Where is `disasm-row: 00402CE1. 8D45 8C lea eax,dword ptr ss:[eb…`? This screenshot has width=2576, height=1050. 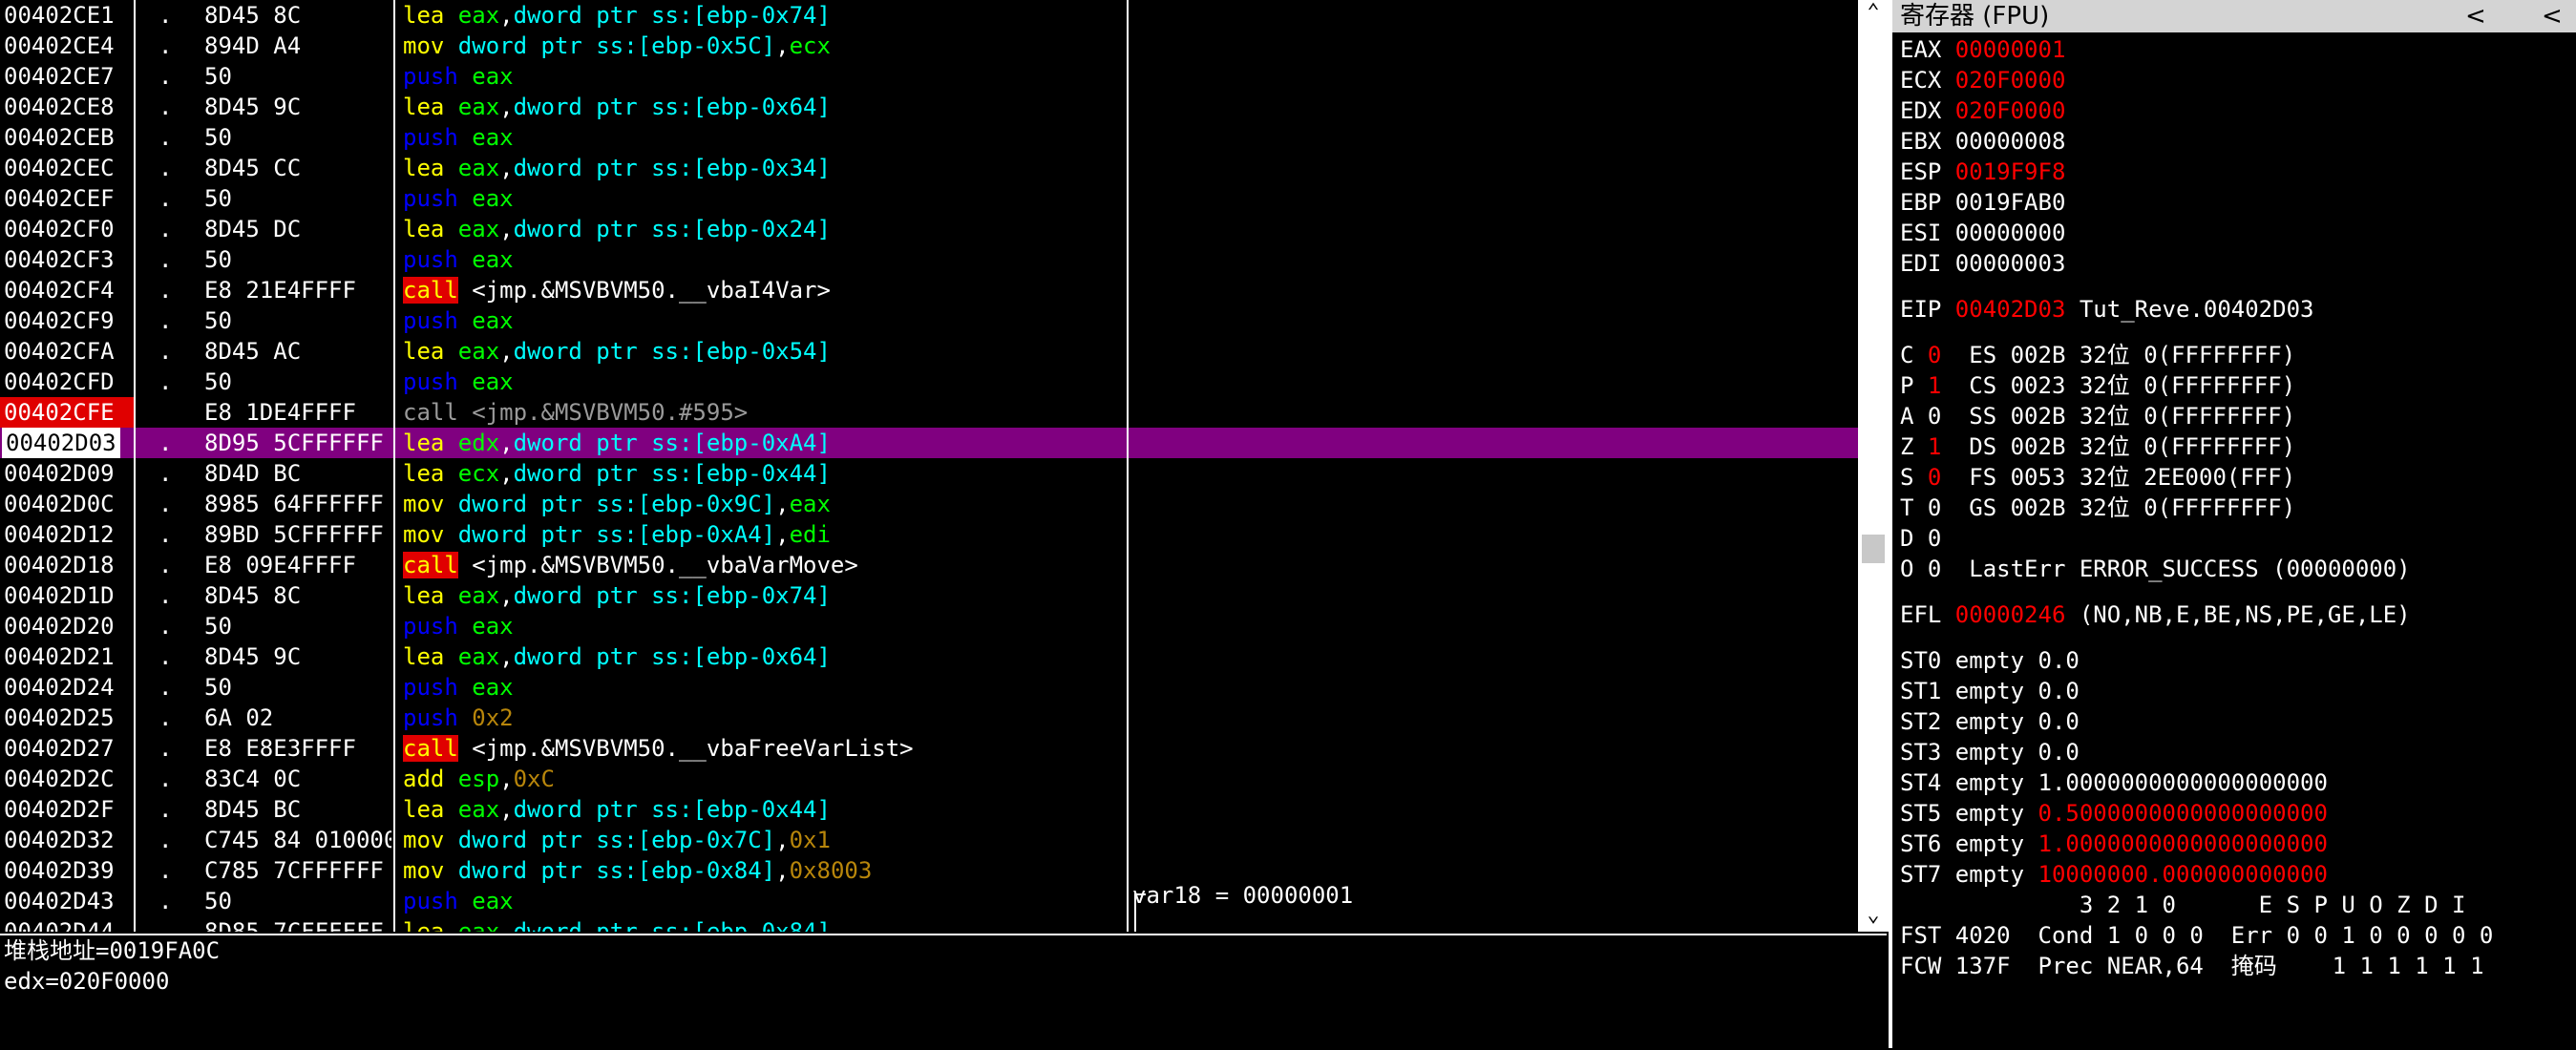 disasm-row: 00402CE1. 8D45 8C lea eax,dword ptr ss:[eb… is located at coordinates (931, 15).